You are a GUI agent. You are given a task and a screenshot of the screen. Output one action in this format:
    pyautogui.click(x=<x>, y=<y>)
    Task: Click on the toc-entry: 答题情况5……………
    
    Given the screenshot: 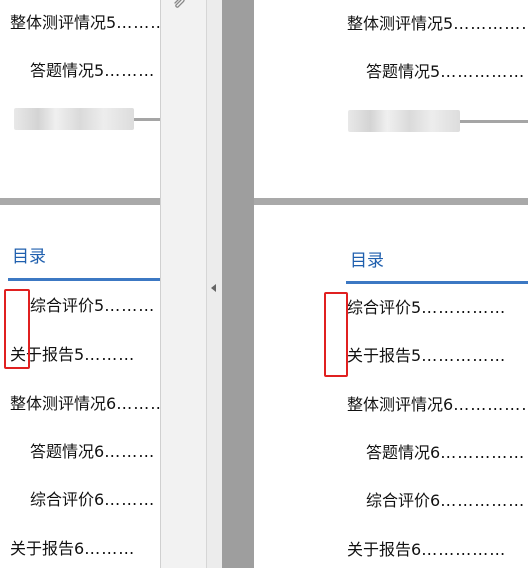 What is the action you would take?
    pyautogui.click(x=445, y=72)
    